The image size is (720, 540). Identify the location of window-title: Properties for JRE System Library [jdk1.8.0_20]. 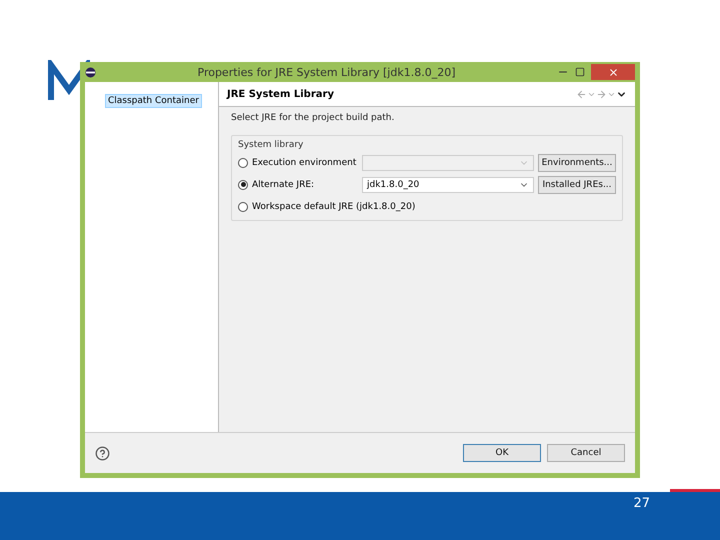
(326, 72).